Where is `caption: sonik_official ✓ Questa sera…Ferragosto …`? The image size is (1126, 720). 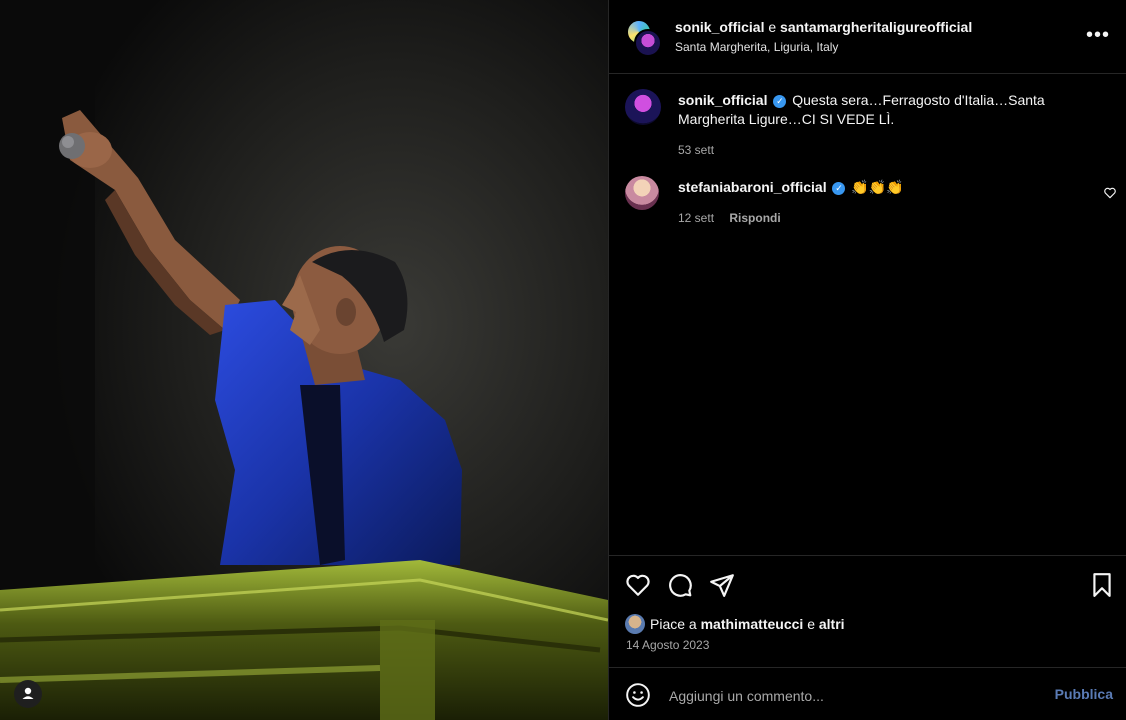 caption: sonik_official ✓ Questa sera…Ferragosto … is located at coordinates (865, 123).